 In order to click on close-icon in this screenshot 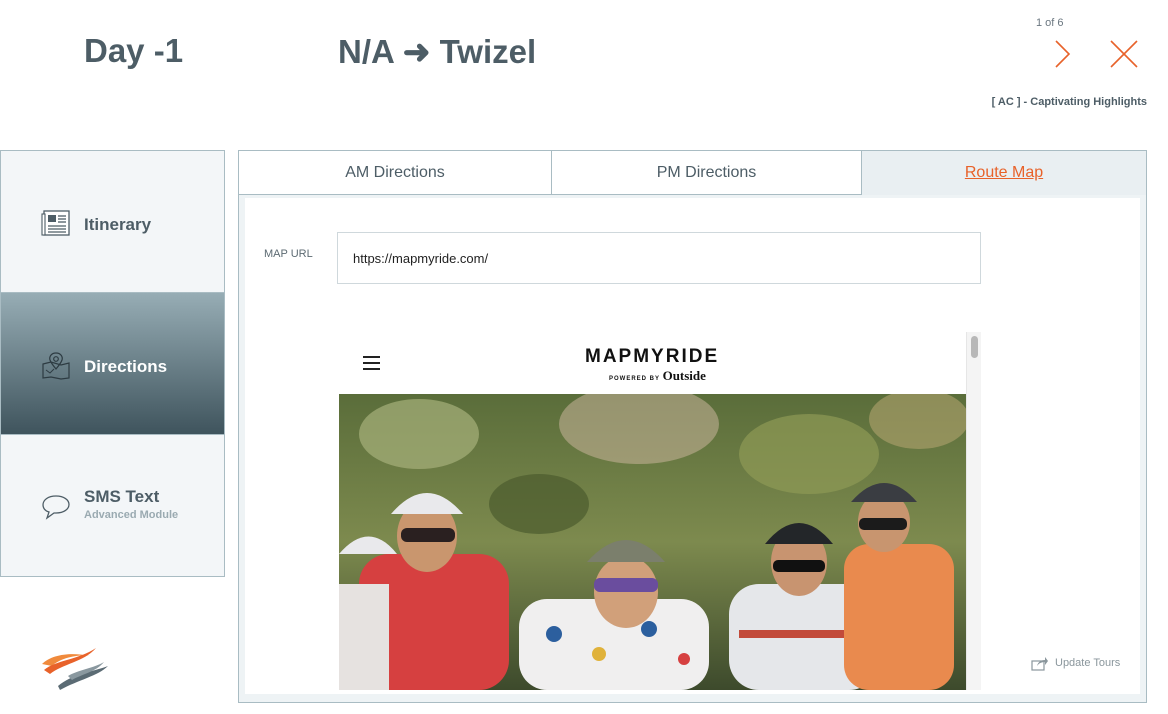, I will do `click(1124, 54)`.